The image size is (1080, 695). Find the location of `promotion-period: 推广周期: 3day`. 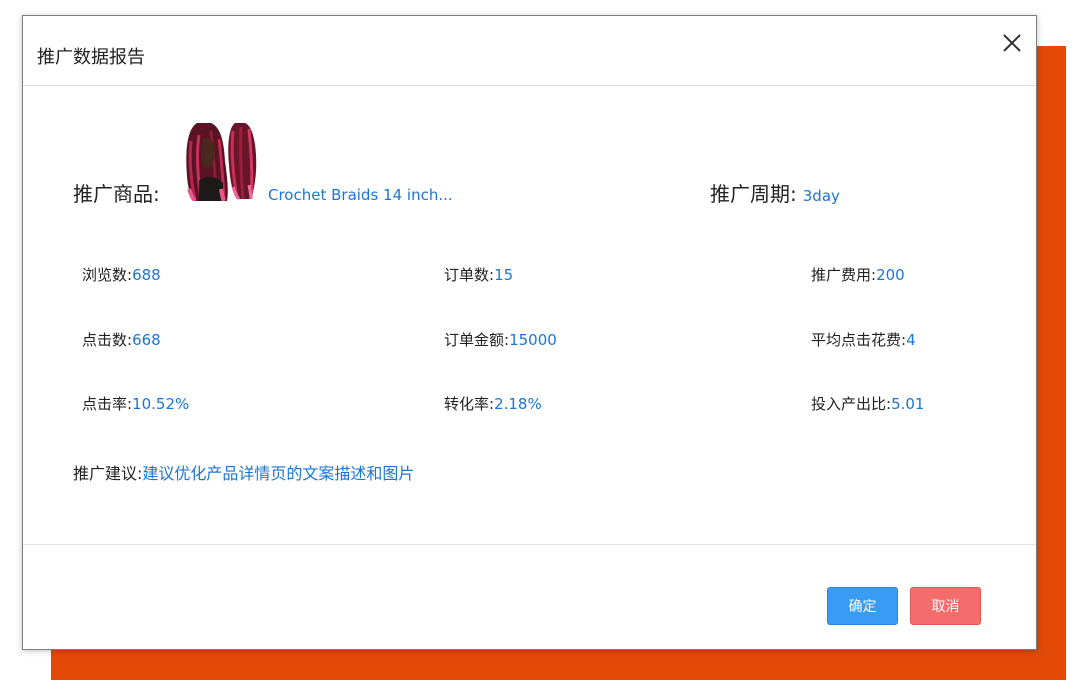

promotion-period: 推广周期: 3day is located at coordinates (775, 195).